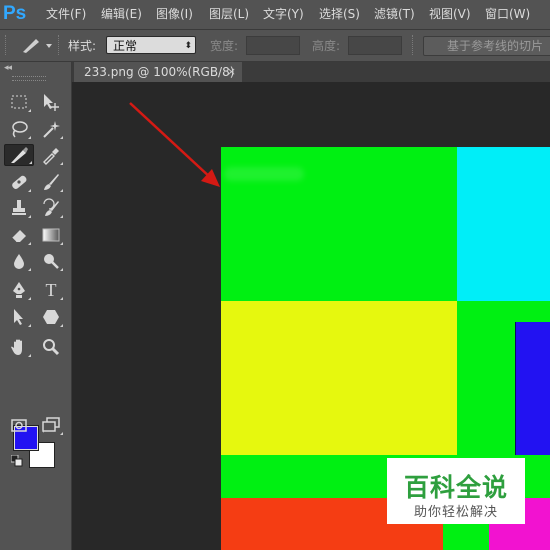 This screenshot has height=550, width=550. I want to click on move-tool, so click(51, 102).